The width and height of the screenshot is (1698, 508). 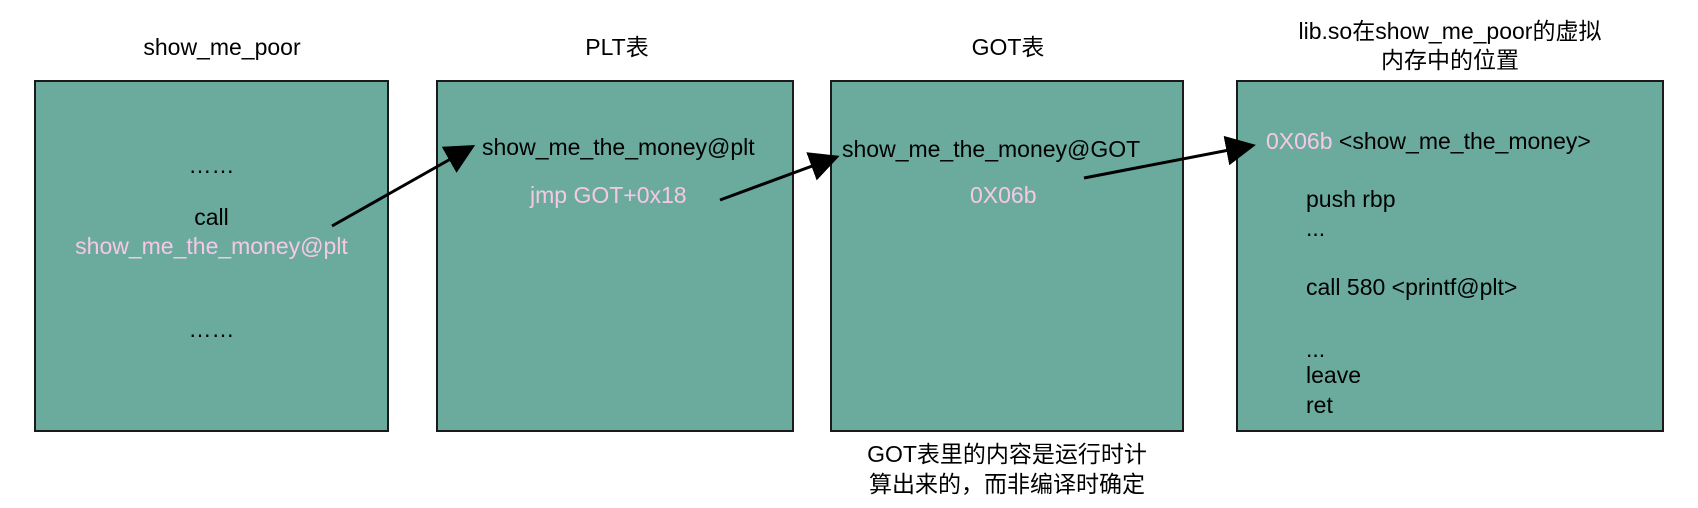 I want to click on arrow-plt-to-got, so click(x=779, y=177).